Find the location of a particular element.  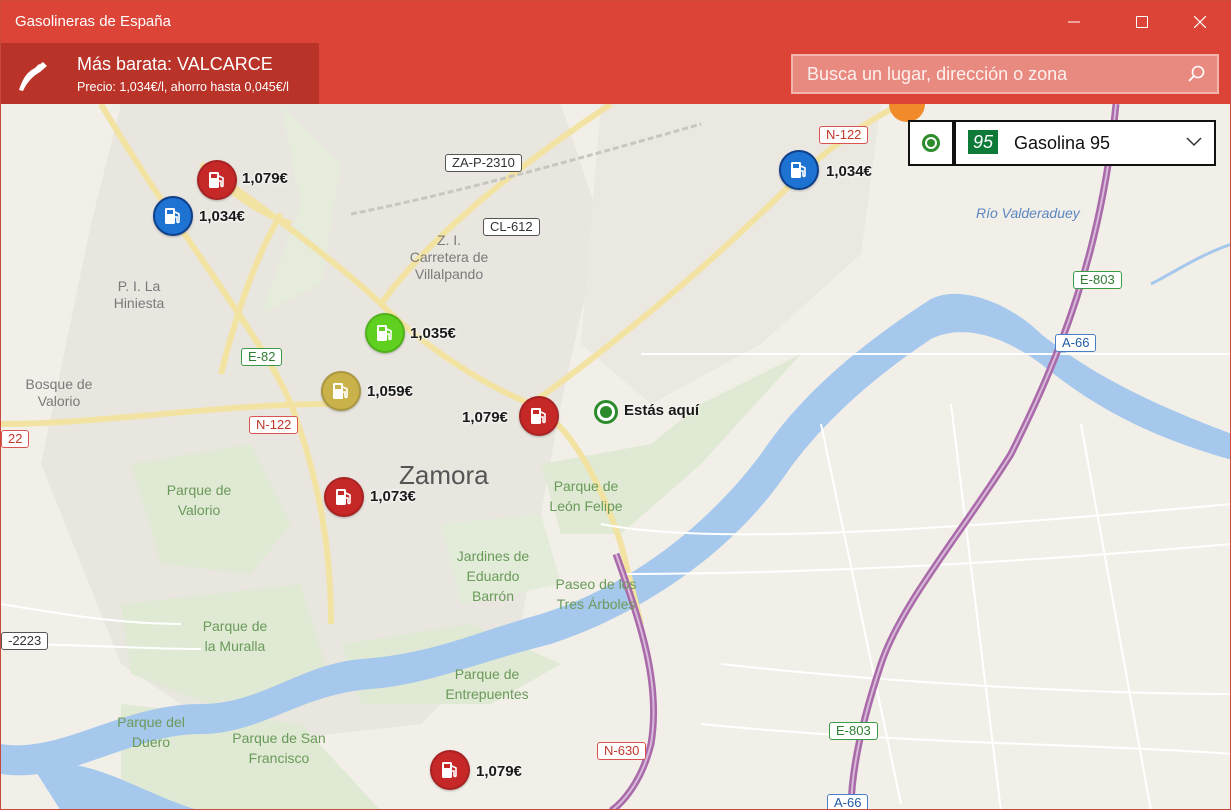

label-bosque-valorio: Bosque de Valorio is located at coordinates (59, 392).